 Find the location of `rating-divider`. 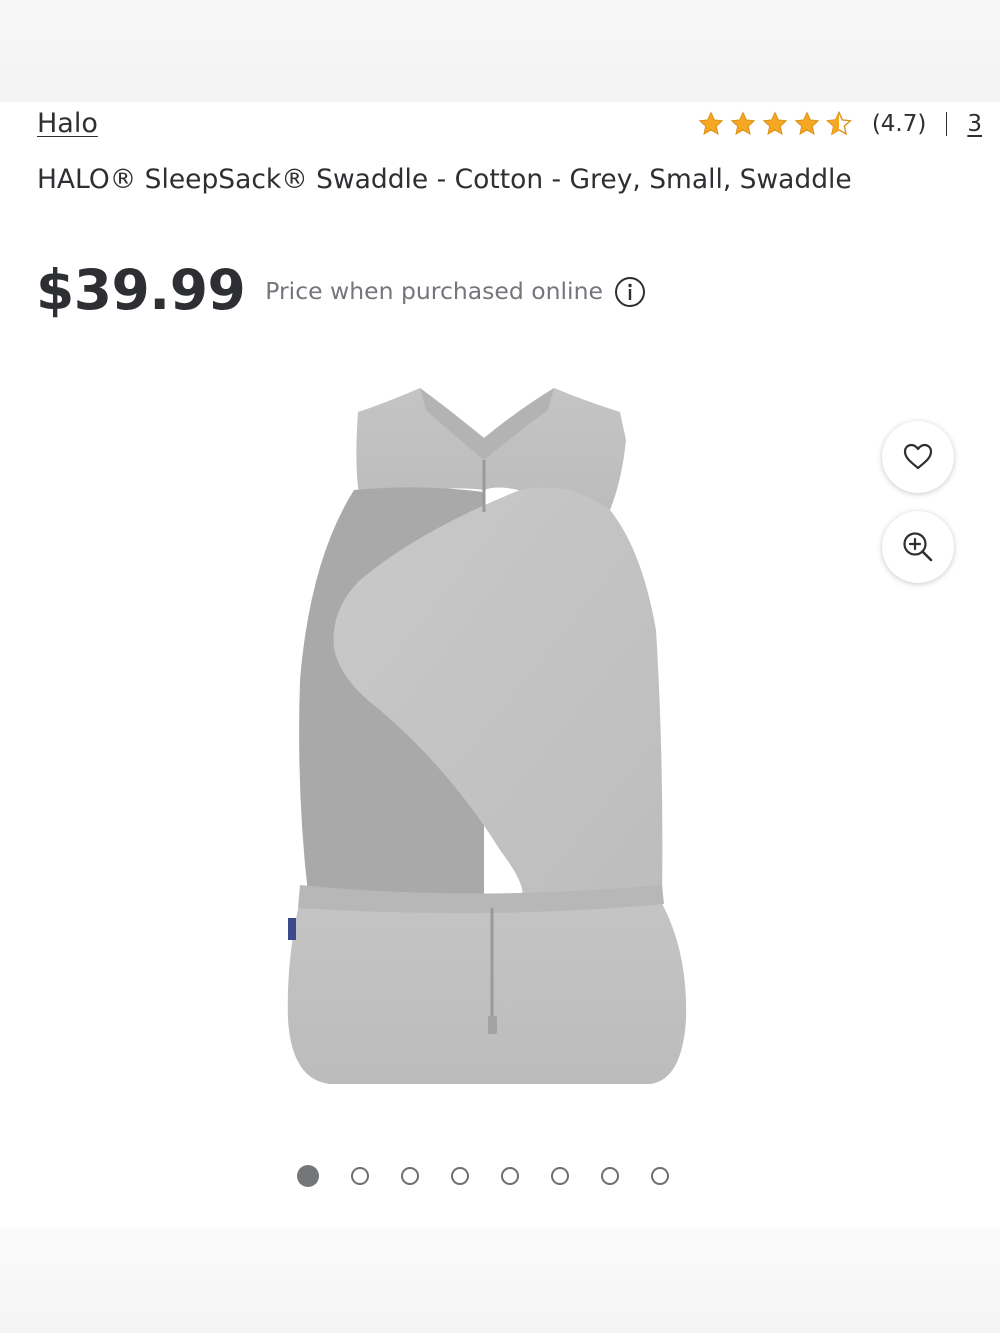

rating-divider is located at coordinates (947, 124).